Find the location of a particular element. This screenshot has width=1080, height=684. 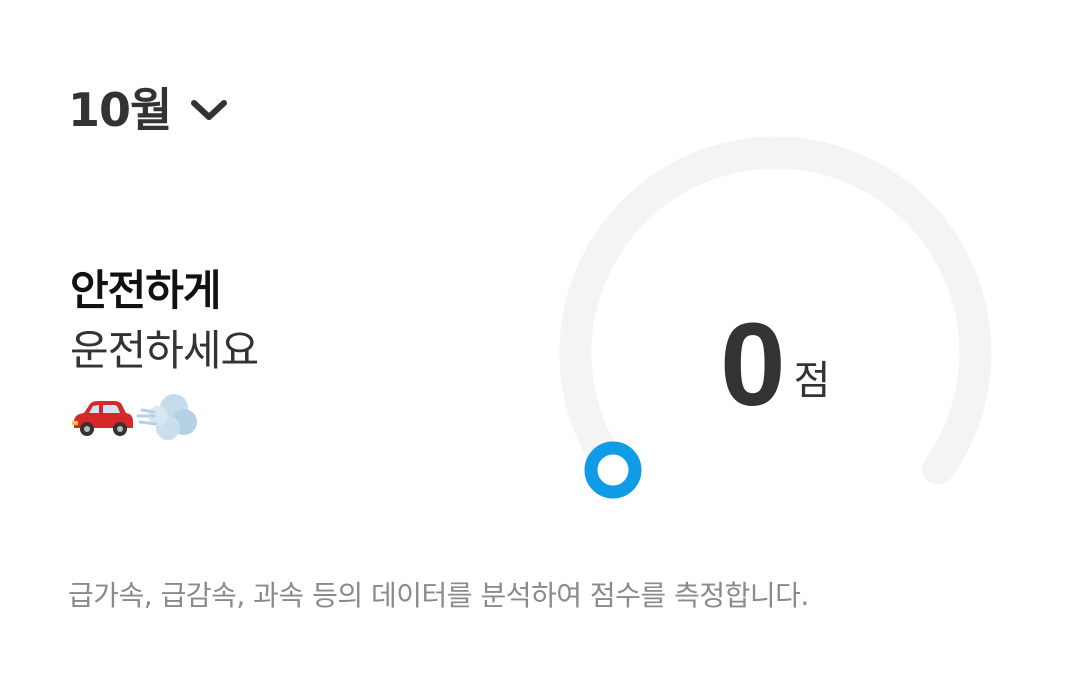

dash-cloud-icon is located at coordinates (166, 417).